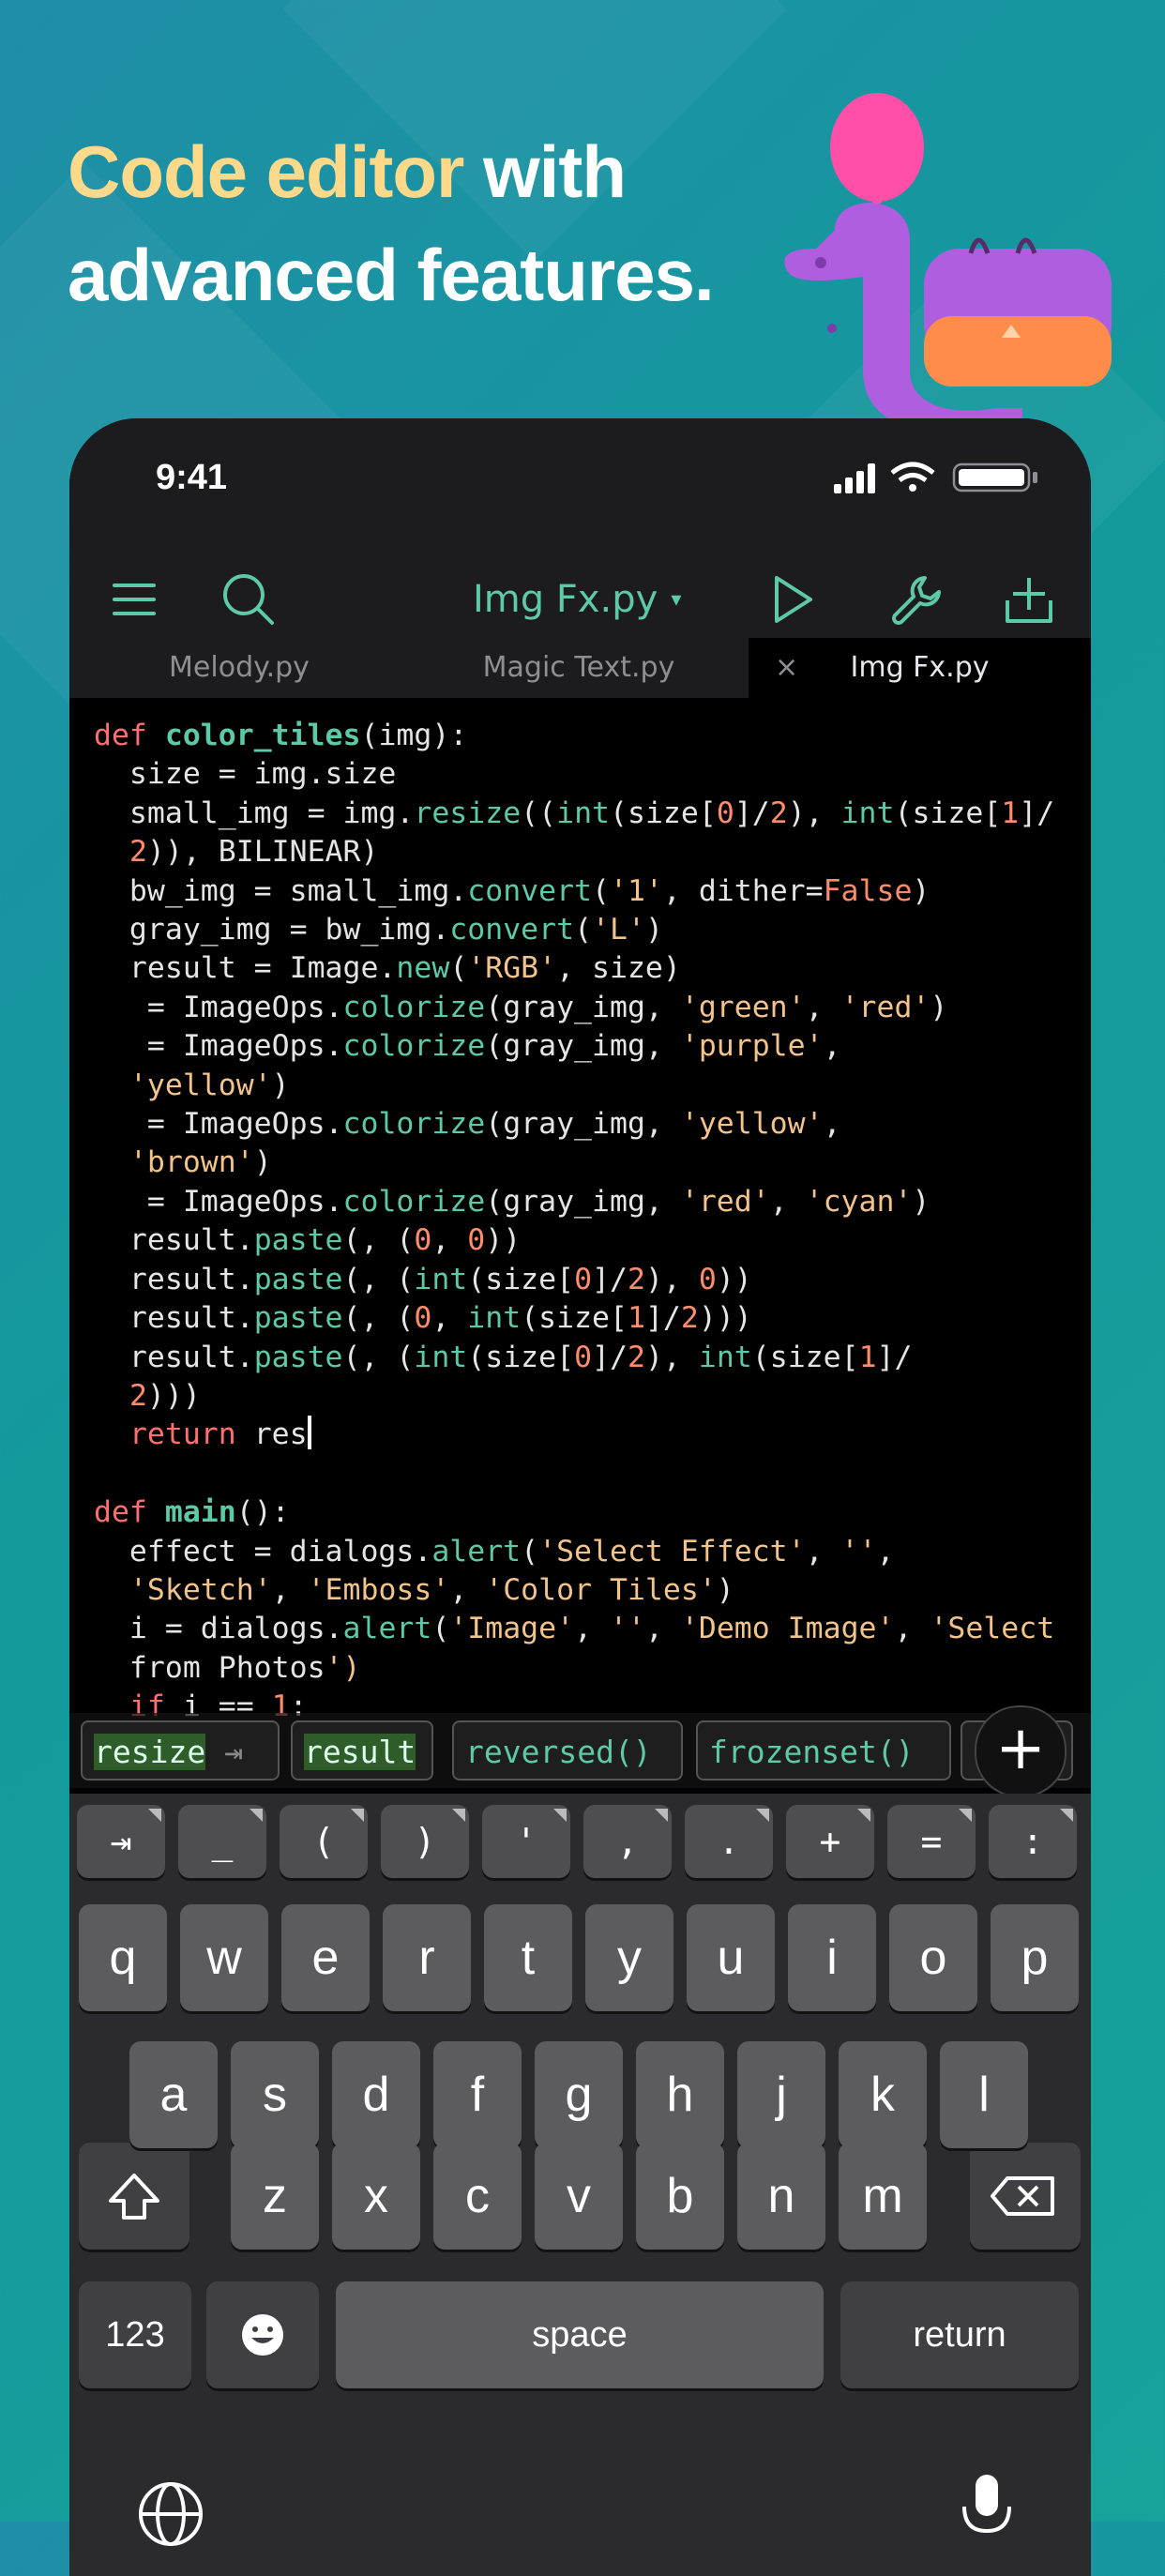  Describe the element at coordinates (165, 1395) in the screenshot. I see `code-line: 2)))` at that location.